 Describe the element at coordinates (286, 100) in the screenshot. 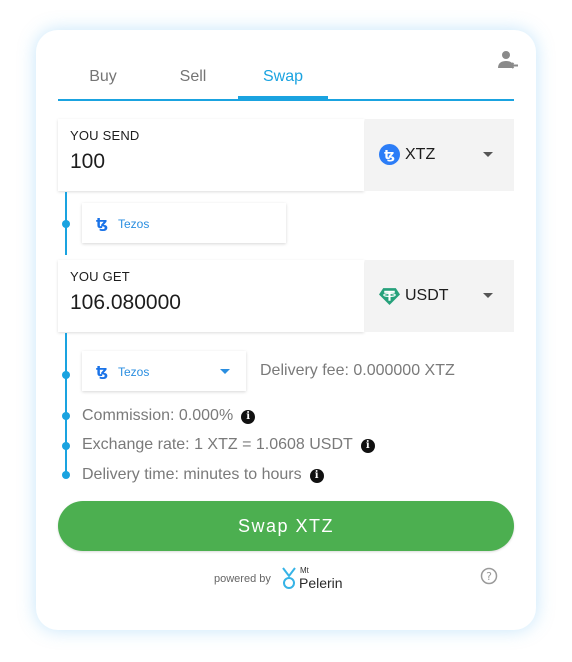

I see `tab-divider` at that location.